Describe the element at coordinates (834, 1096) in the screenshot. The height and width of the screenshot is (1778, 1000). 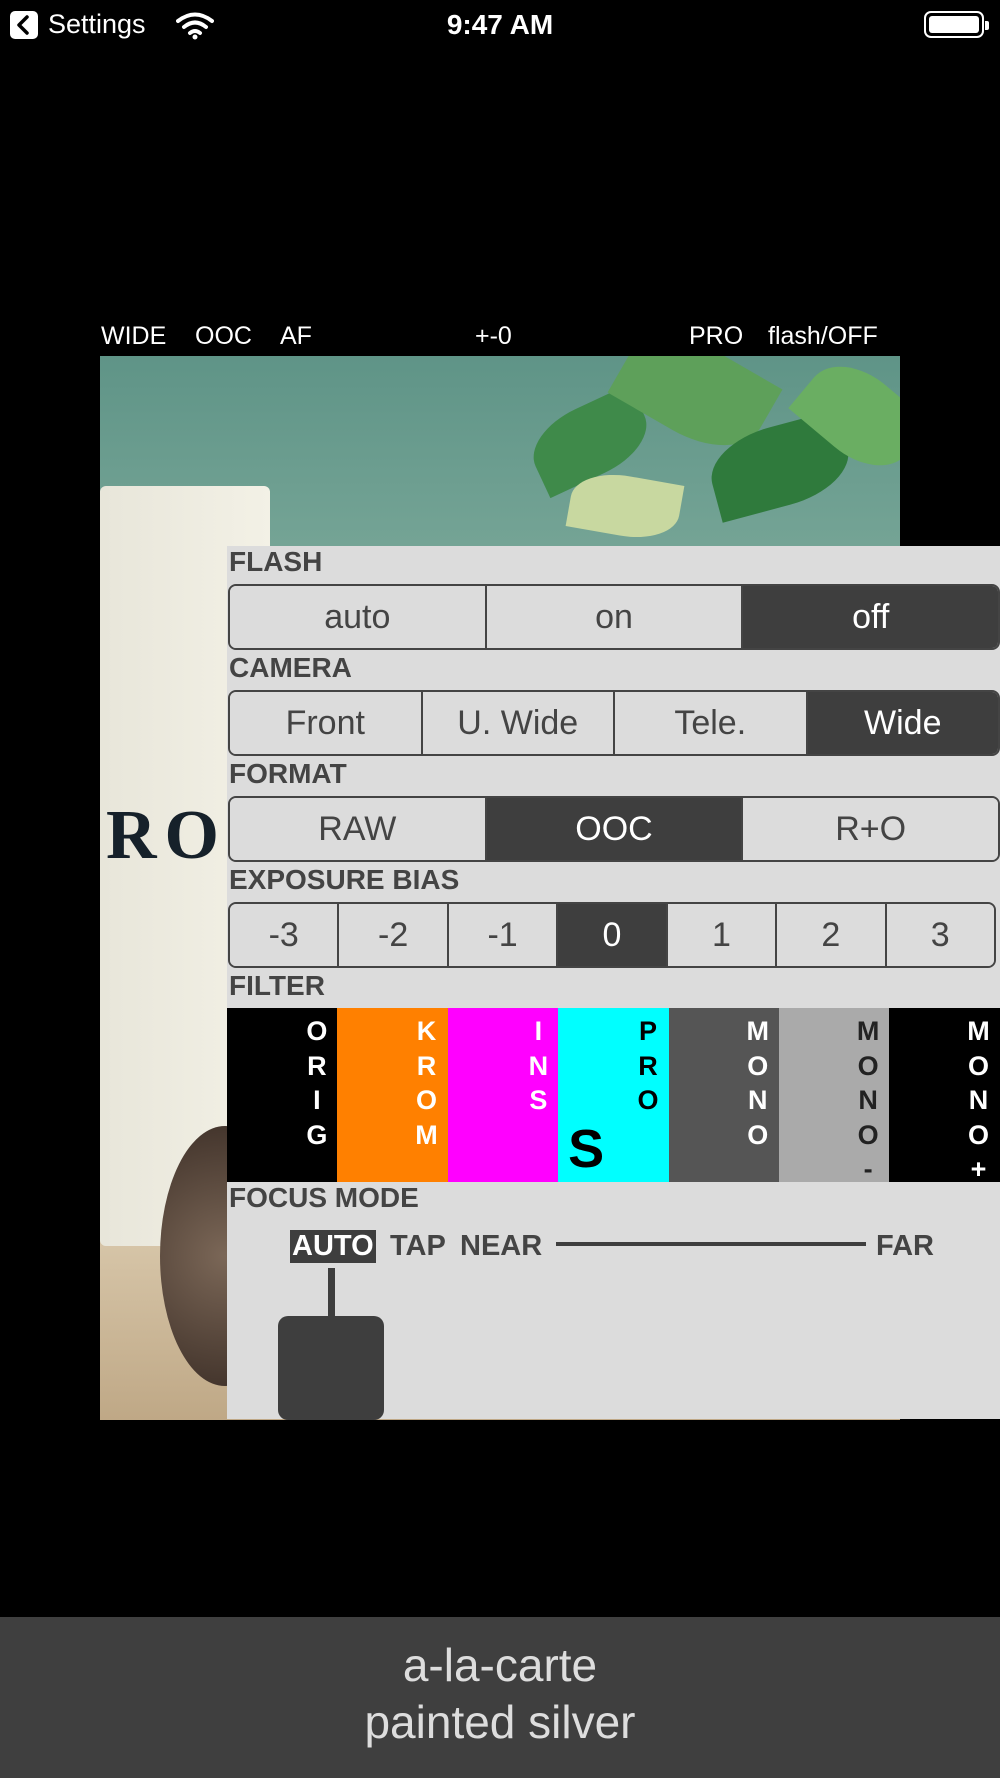
I see `filter-mono-minus-button: MONO-` at that location.